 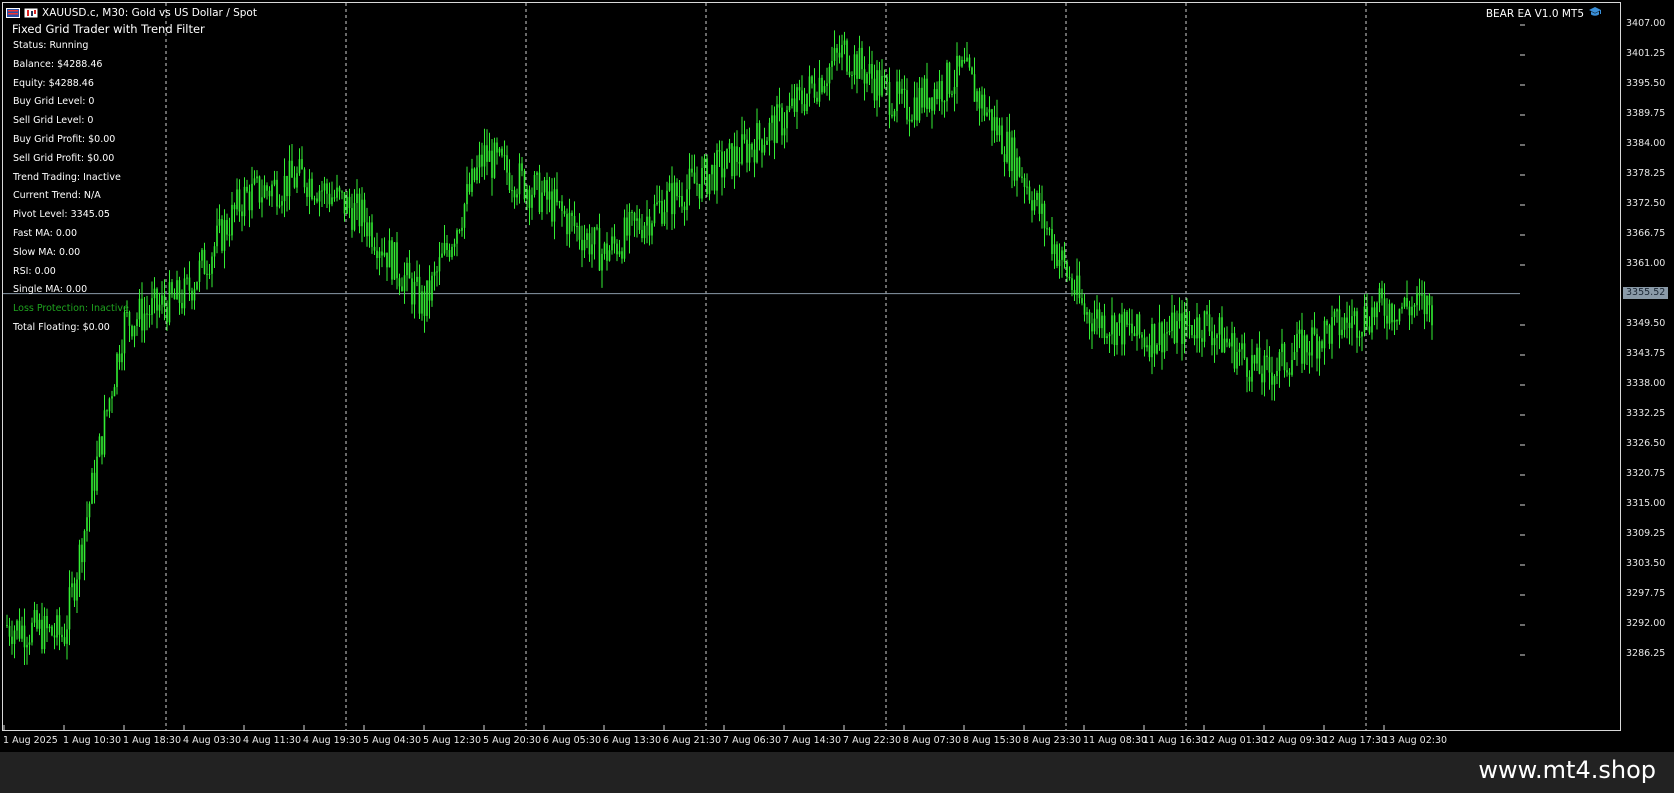 What do you see at coordinates (67, 177) in the screenshot?
I see `ea-info-line: Trend Trading: Inactive` at bounding box center [67, 177].